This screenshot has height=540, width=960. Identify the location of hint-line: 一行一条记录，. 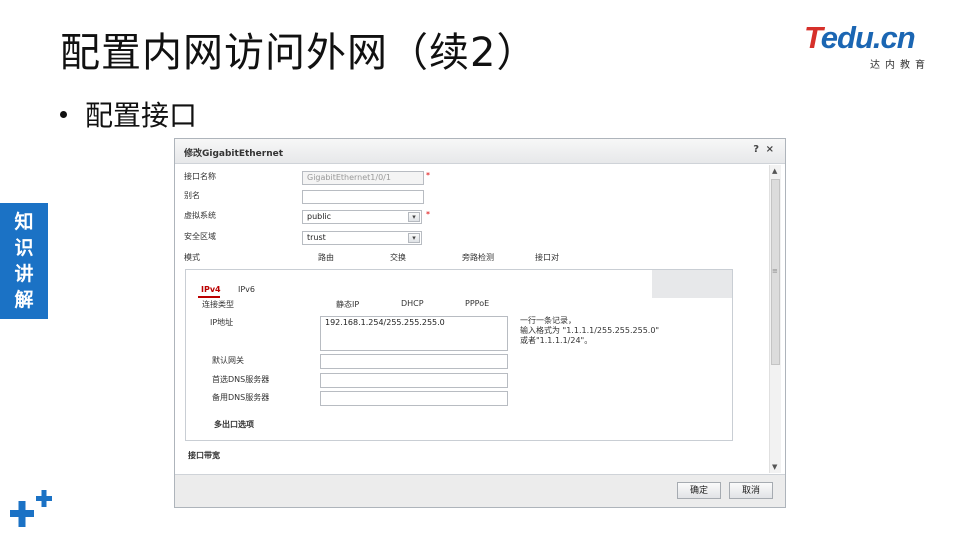
(548, 320).